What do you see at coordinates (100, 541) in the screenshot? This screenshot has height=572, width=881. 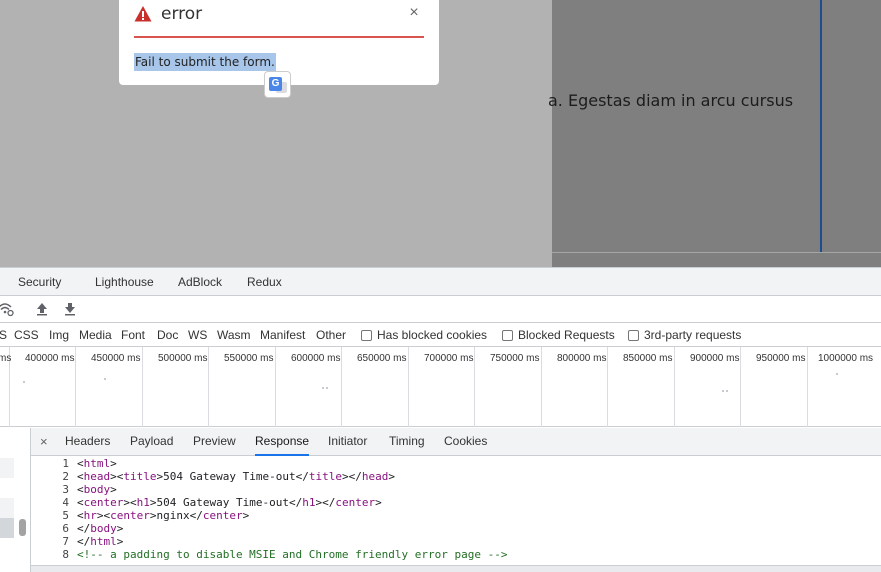 I see `code-text: </html>` at bounding box center [100, 541].